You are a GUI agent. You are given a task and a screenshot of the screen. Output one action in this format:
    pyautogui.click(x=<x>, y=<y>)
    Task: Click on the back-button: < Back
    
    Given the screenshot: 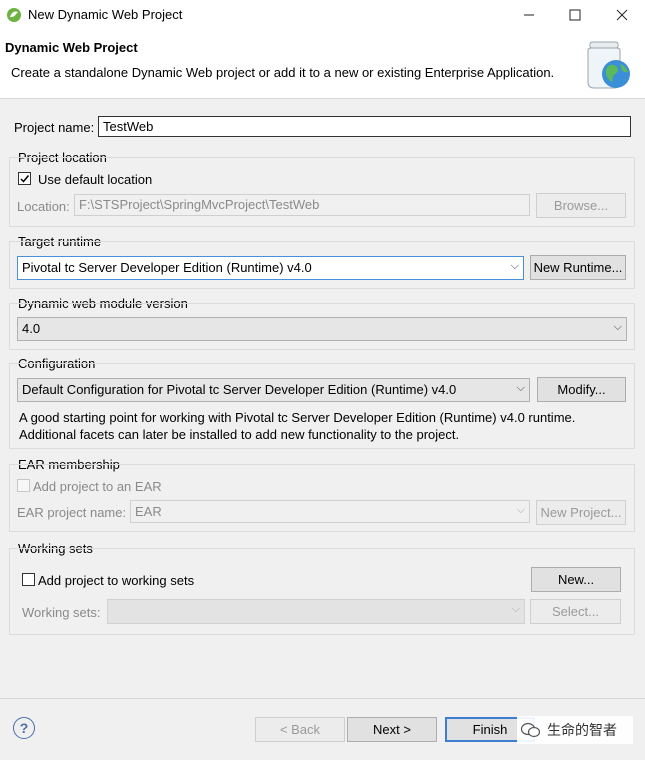 What is the action you would take?
    pyautogui.click(x=300, y=729)
    